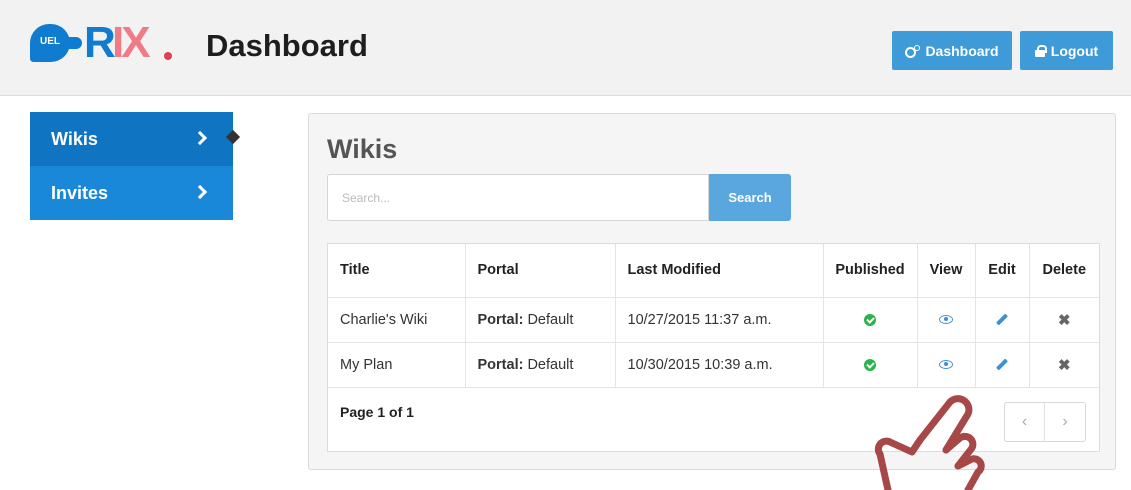  I want to click on pagination-control: ‹ ›, so click(1045, 422).